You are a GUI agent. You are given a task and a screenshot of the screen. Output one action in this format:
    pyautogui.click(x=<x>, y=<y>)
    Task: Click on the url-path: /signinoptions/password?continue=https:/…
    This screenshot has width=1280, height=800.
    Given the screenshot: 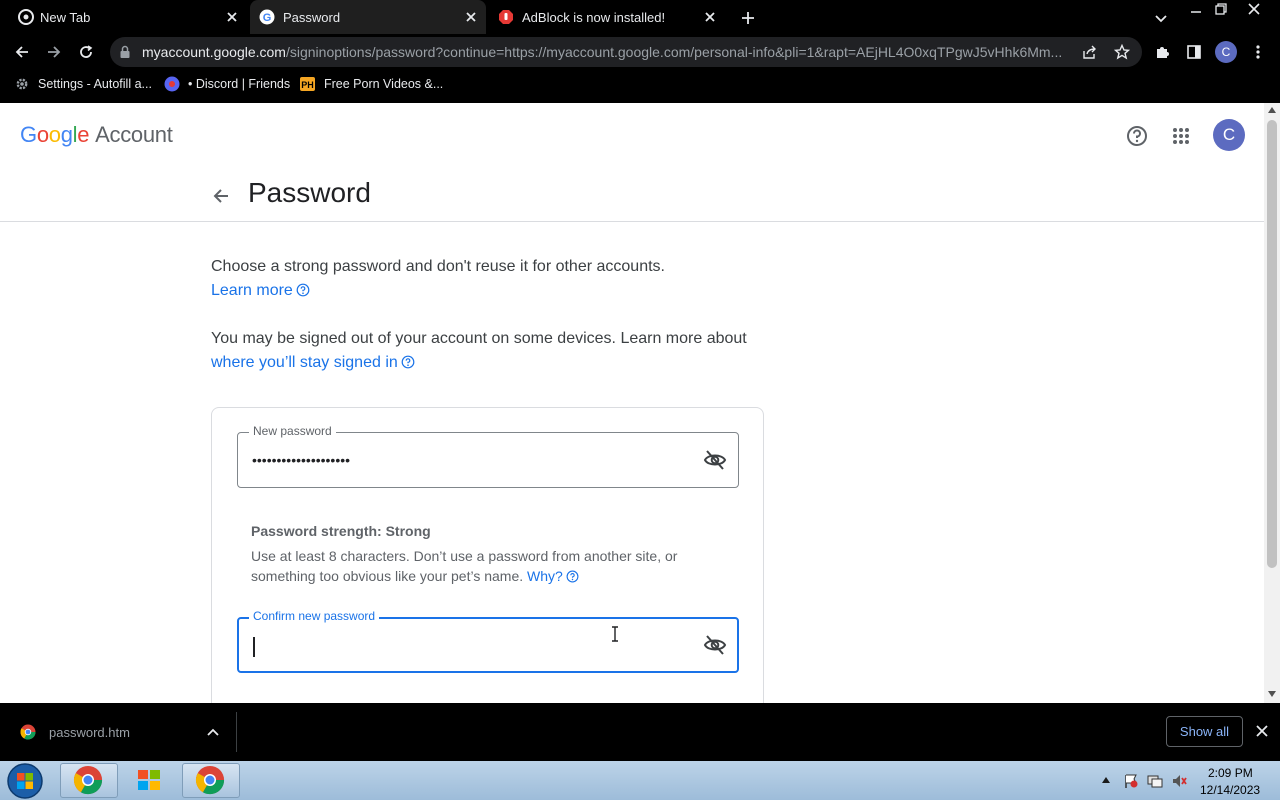 What is the action you would take?
    pyautogui.click(x=674, y=52)
    